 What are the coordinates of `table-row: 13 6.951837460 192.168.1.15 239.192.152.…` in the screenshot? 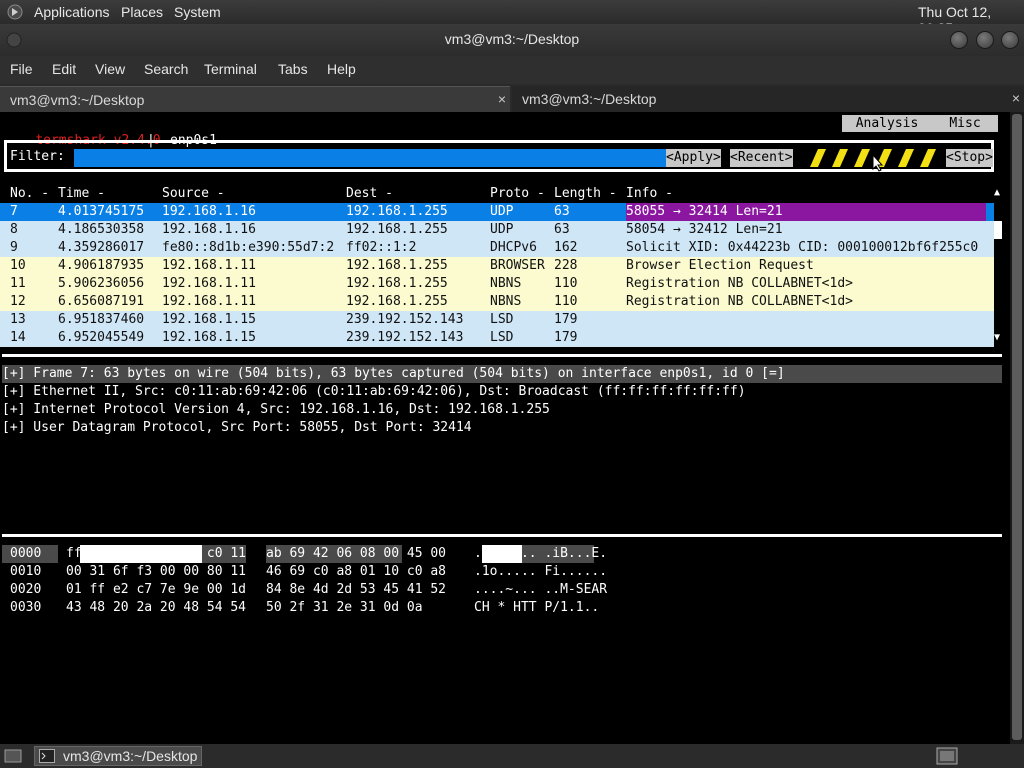 It's located at (497, 320).